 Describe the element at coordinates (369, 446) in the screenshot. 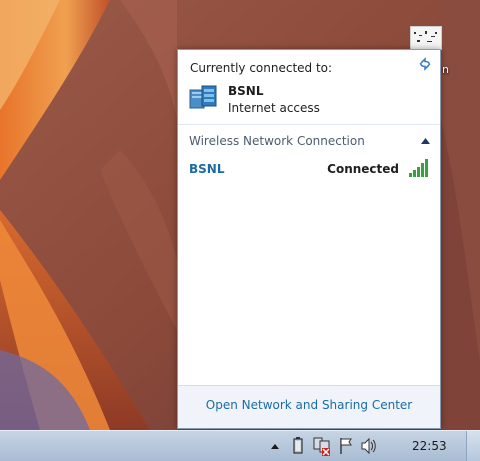

I see `volume-icon` at that location.